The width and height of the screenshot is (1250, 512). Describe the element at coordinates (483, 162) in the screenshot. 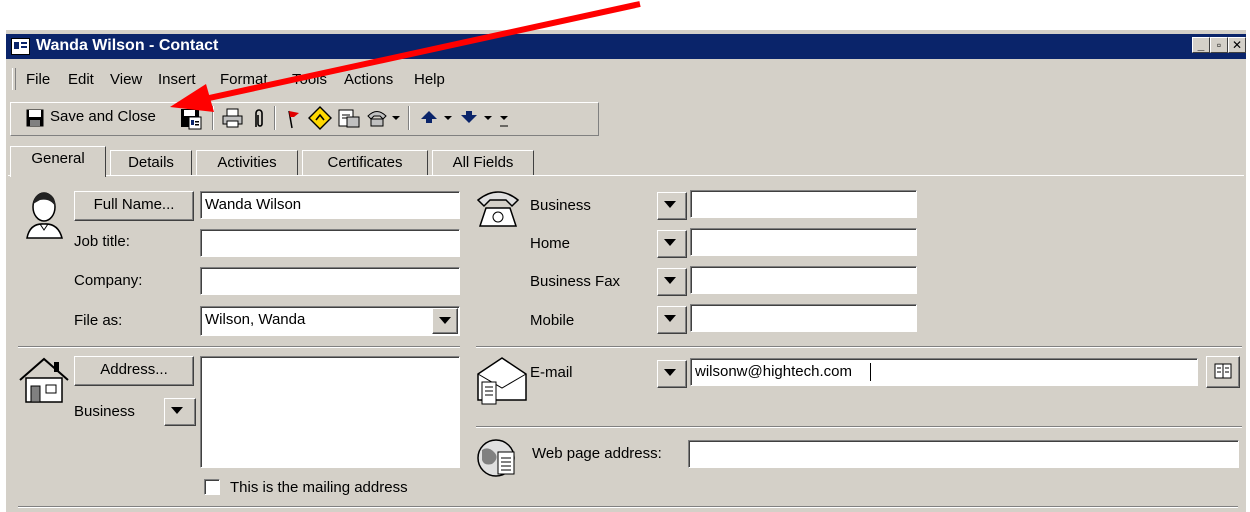

I see `tab-all-fields: All Fields` at that location.